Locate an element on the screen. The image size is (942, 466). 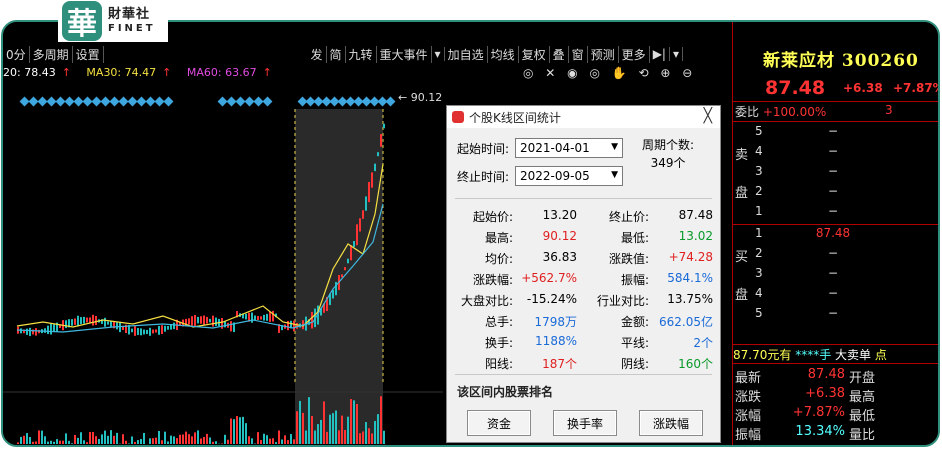
stat-value: +74.28 is located at coordinates (690, 257).